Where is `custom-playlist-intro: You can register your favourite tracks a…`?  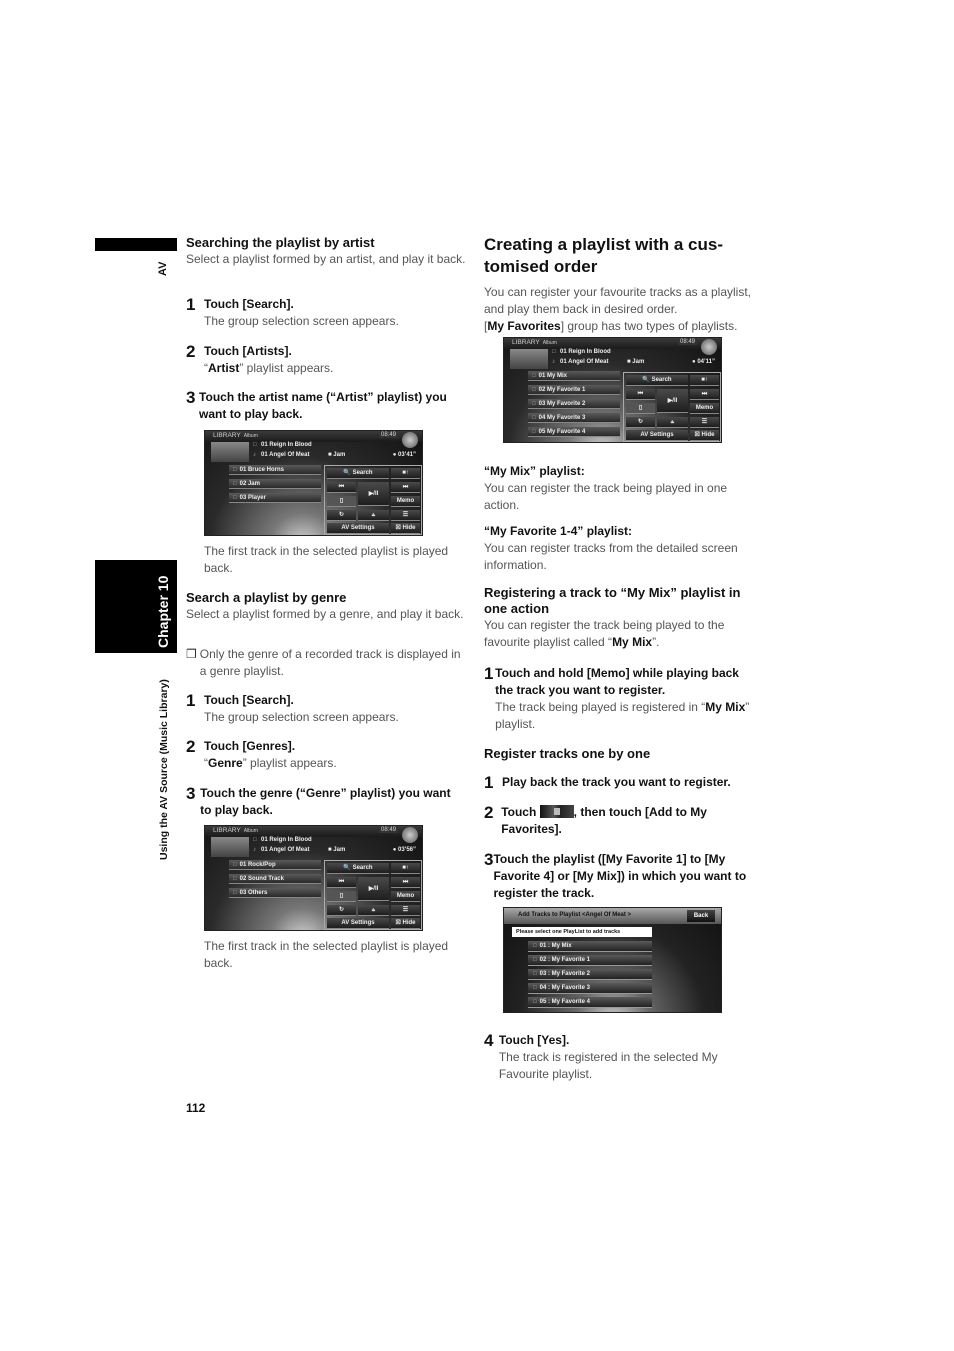
custom-playlist-intro: You can register your favourite tracks a… is located at coordinates (618, 300).